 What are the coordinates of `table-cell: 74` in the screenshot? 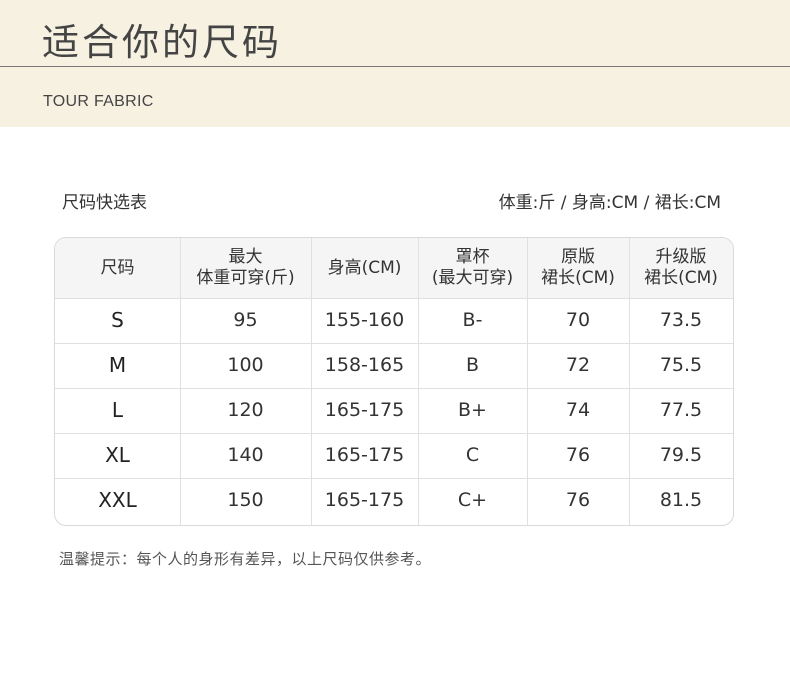 It's located at (578, 410).